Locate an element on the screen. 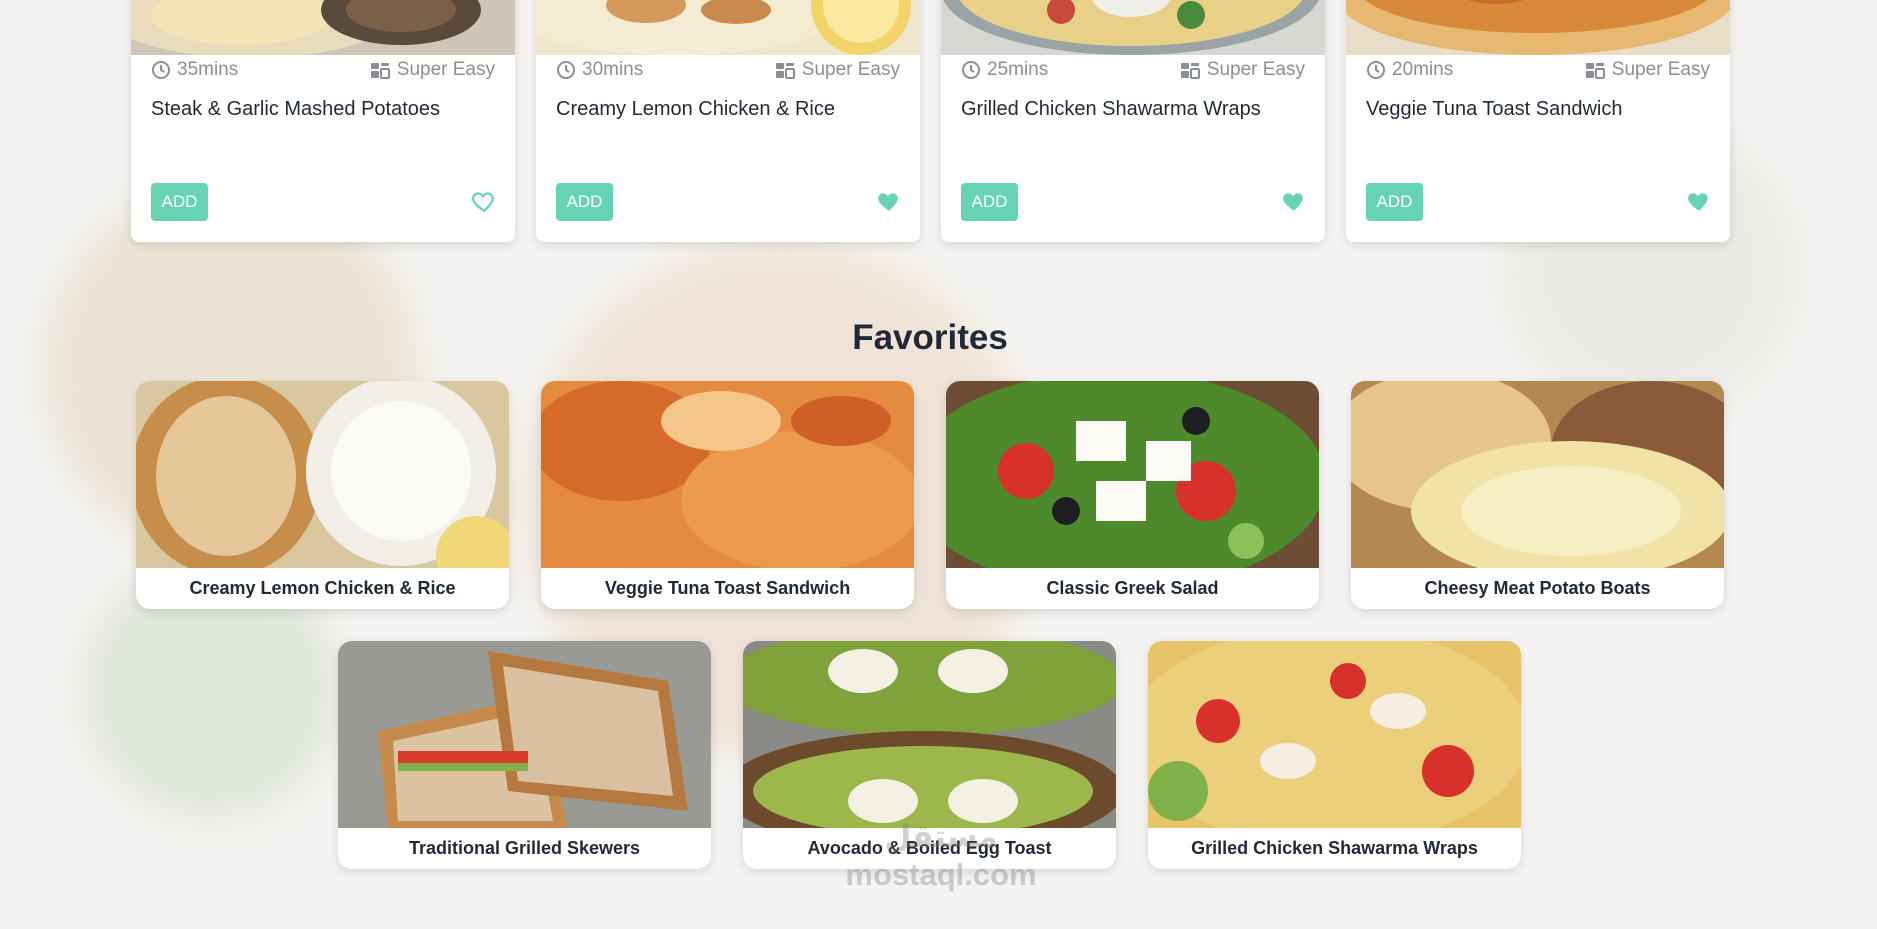 This screenshot has height=929, width=1877. recipe-title: Creamy Lemon Chicken & Rice is located at coordinates (695, 109).